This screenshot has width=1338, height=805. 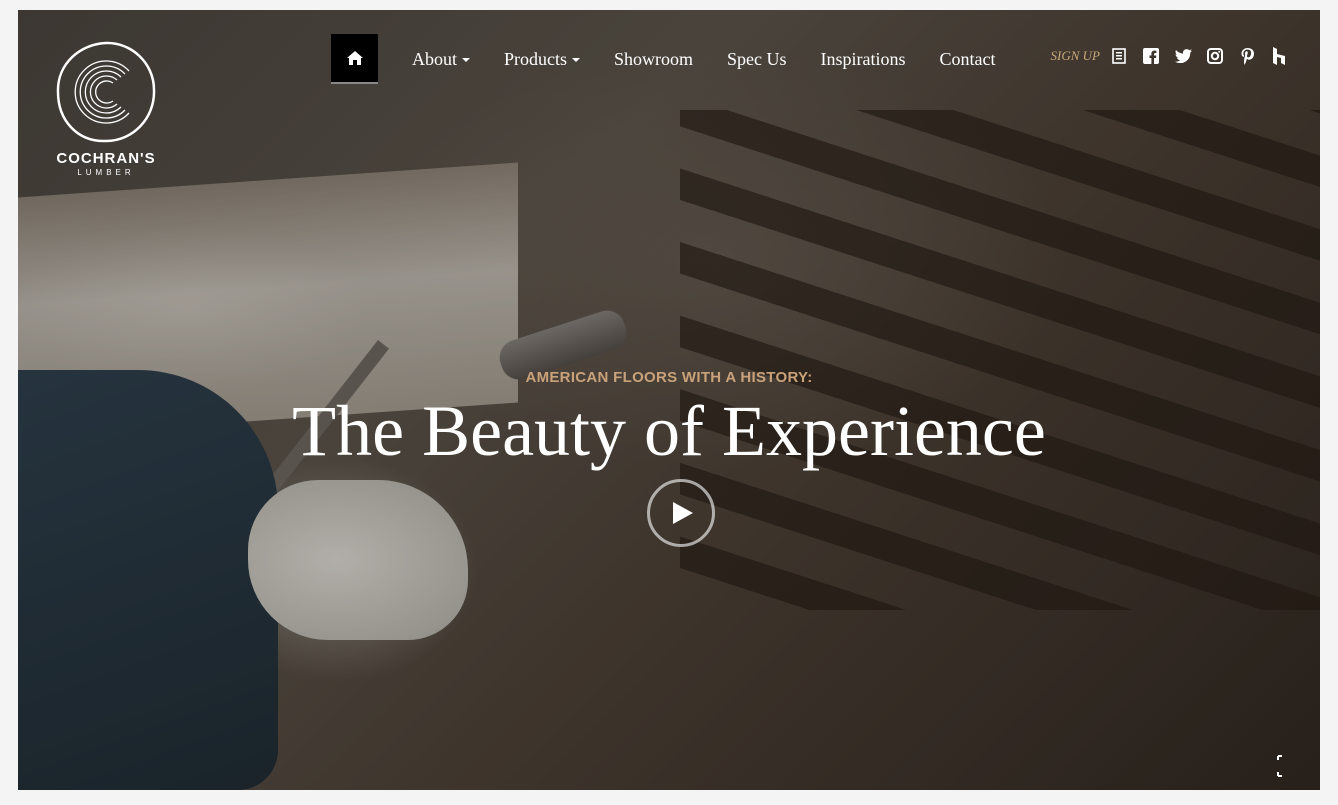 I want to click on hero-headline: The Beauty of Experience, so click(x=669, y=431).